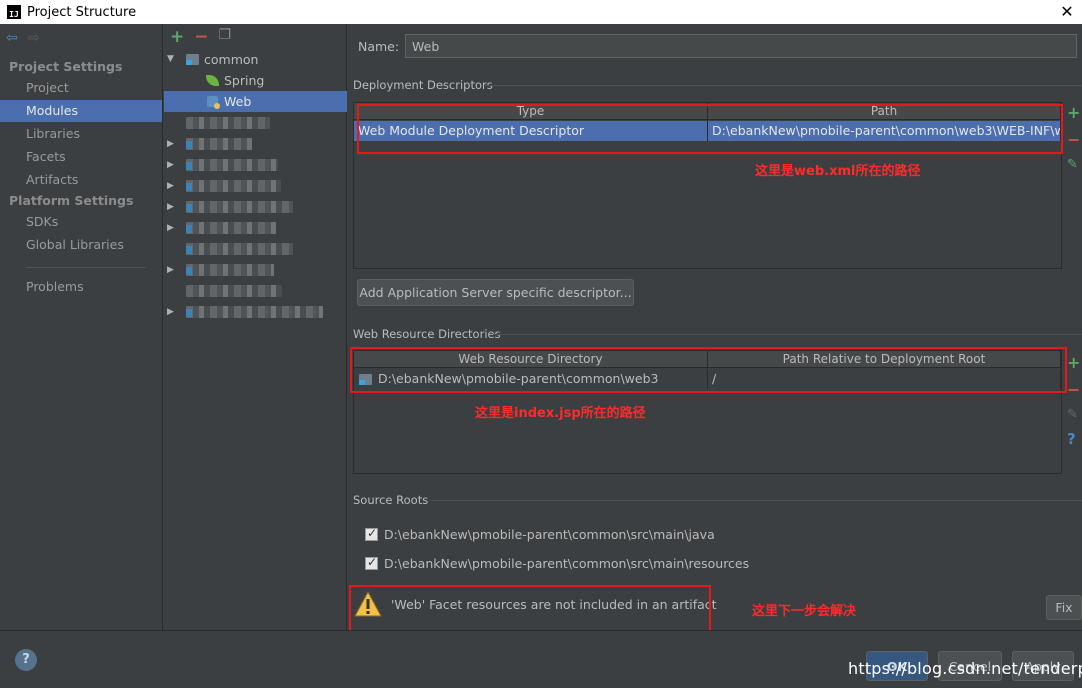  I want to click on annotation-box-web-resource, so click(708, 370).